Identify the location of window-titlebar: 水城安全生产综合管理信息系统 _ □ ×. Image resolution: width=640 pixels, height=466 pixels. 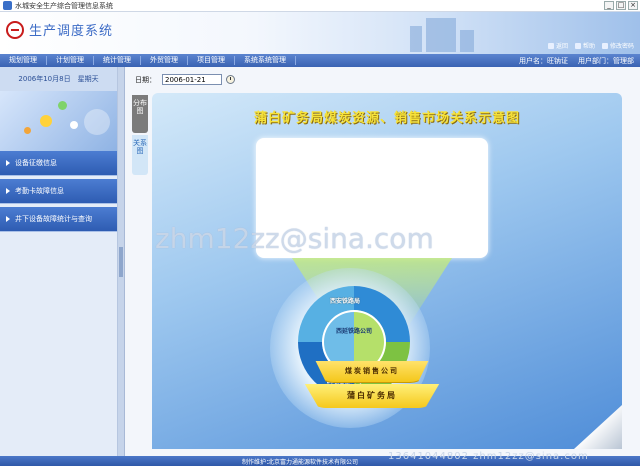
(320, 6).